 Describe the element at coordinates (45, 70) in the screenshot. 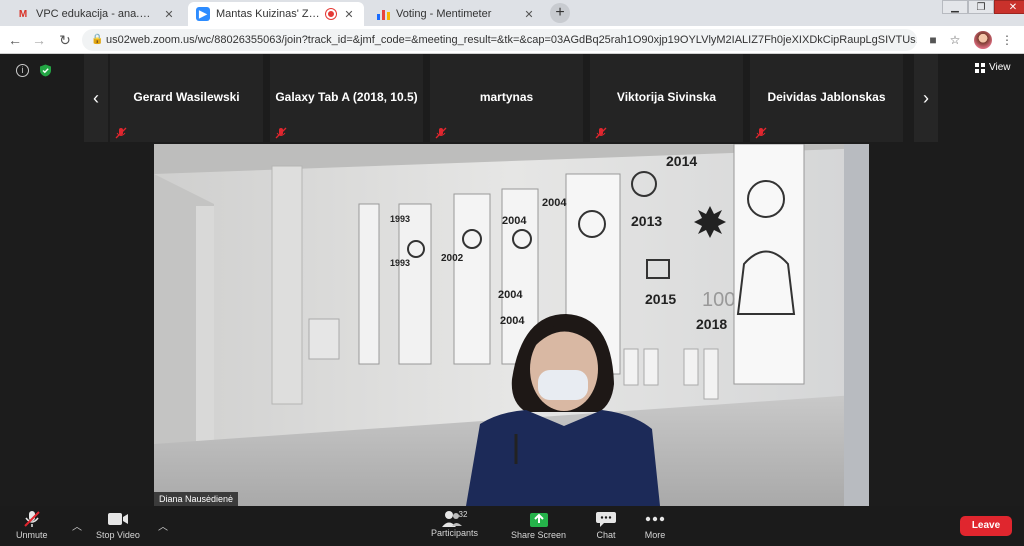

I see `encryption-shield-icon` at that location.